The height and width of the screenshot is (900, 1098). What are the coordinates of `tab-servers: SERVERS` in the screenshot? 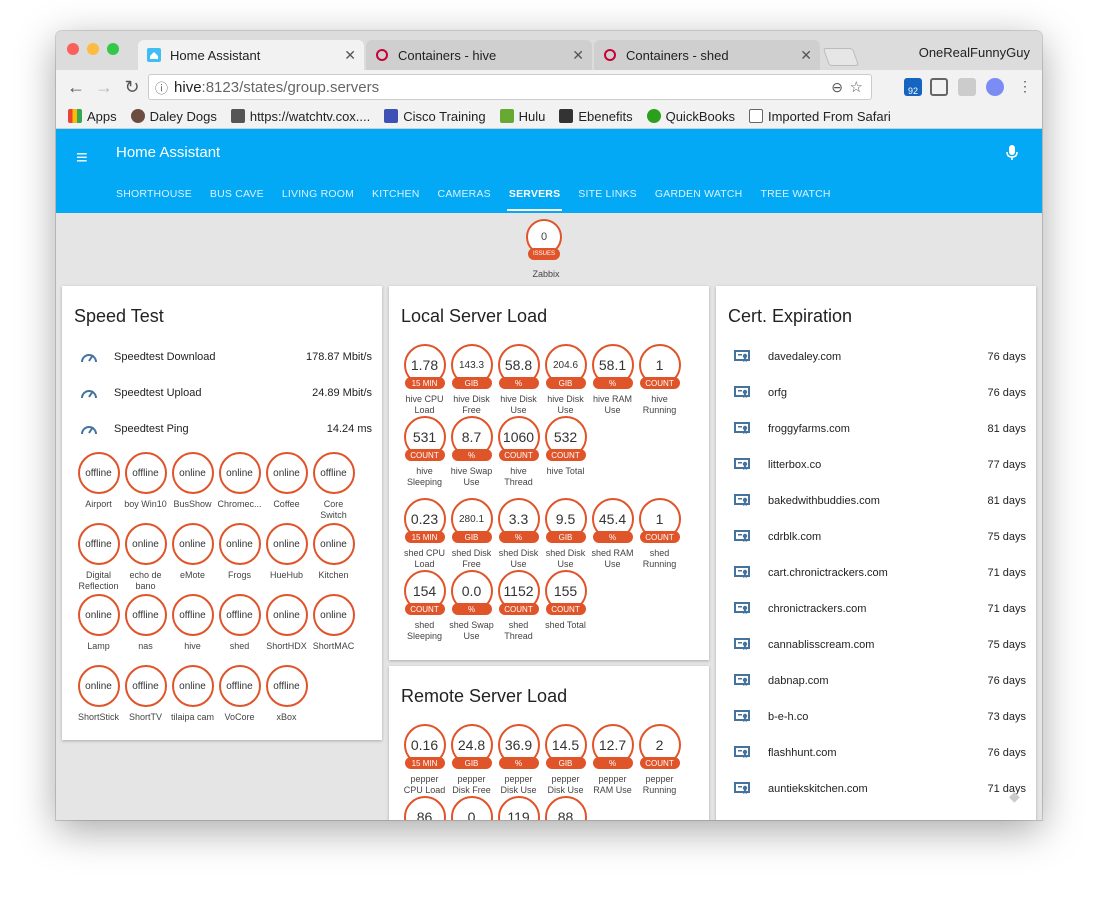 It's located at (534, 199).